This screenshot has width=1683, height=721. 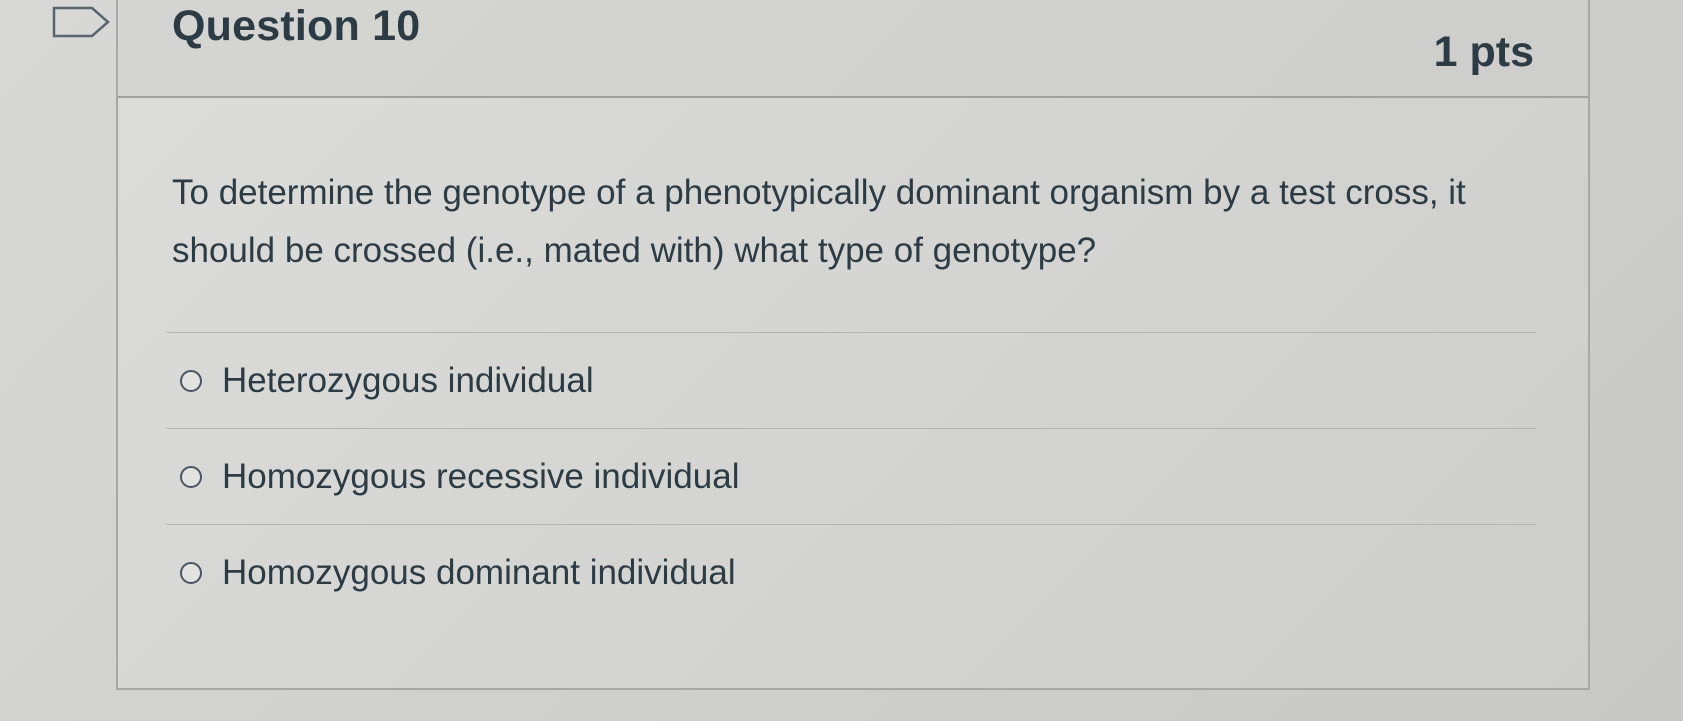 What do you see at coordinates (853, 49) in the screenshot?
I see `question-header: Question 10 1 pts` at bounding box center [853, 49].